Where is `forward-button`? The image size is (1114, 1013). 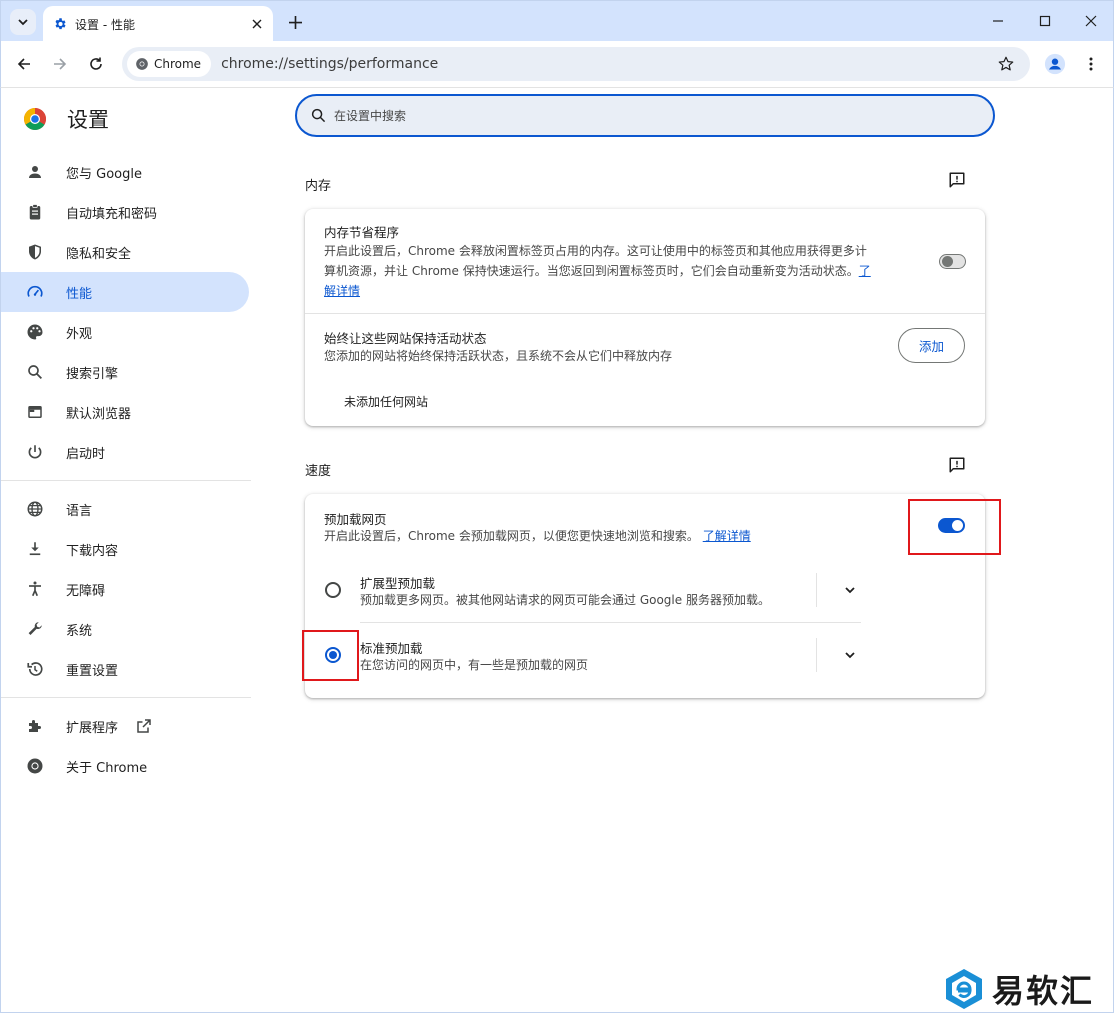 forward-button is located at coordinates (60, 64).